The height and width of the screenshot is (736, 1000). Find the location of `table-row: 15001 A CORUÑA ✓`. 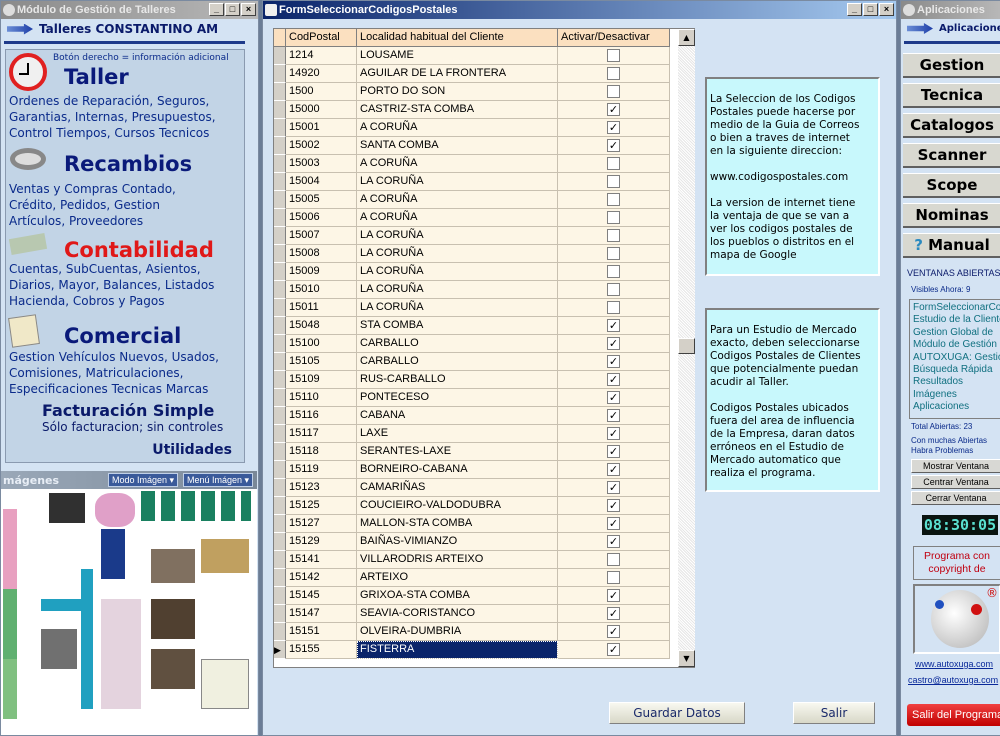

table-row: 15001 A CORUÑA ✓ is located at coordinates (472, 128).